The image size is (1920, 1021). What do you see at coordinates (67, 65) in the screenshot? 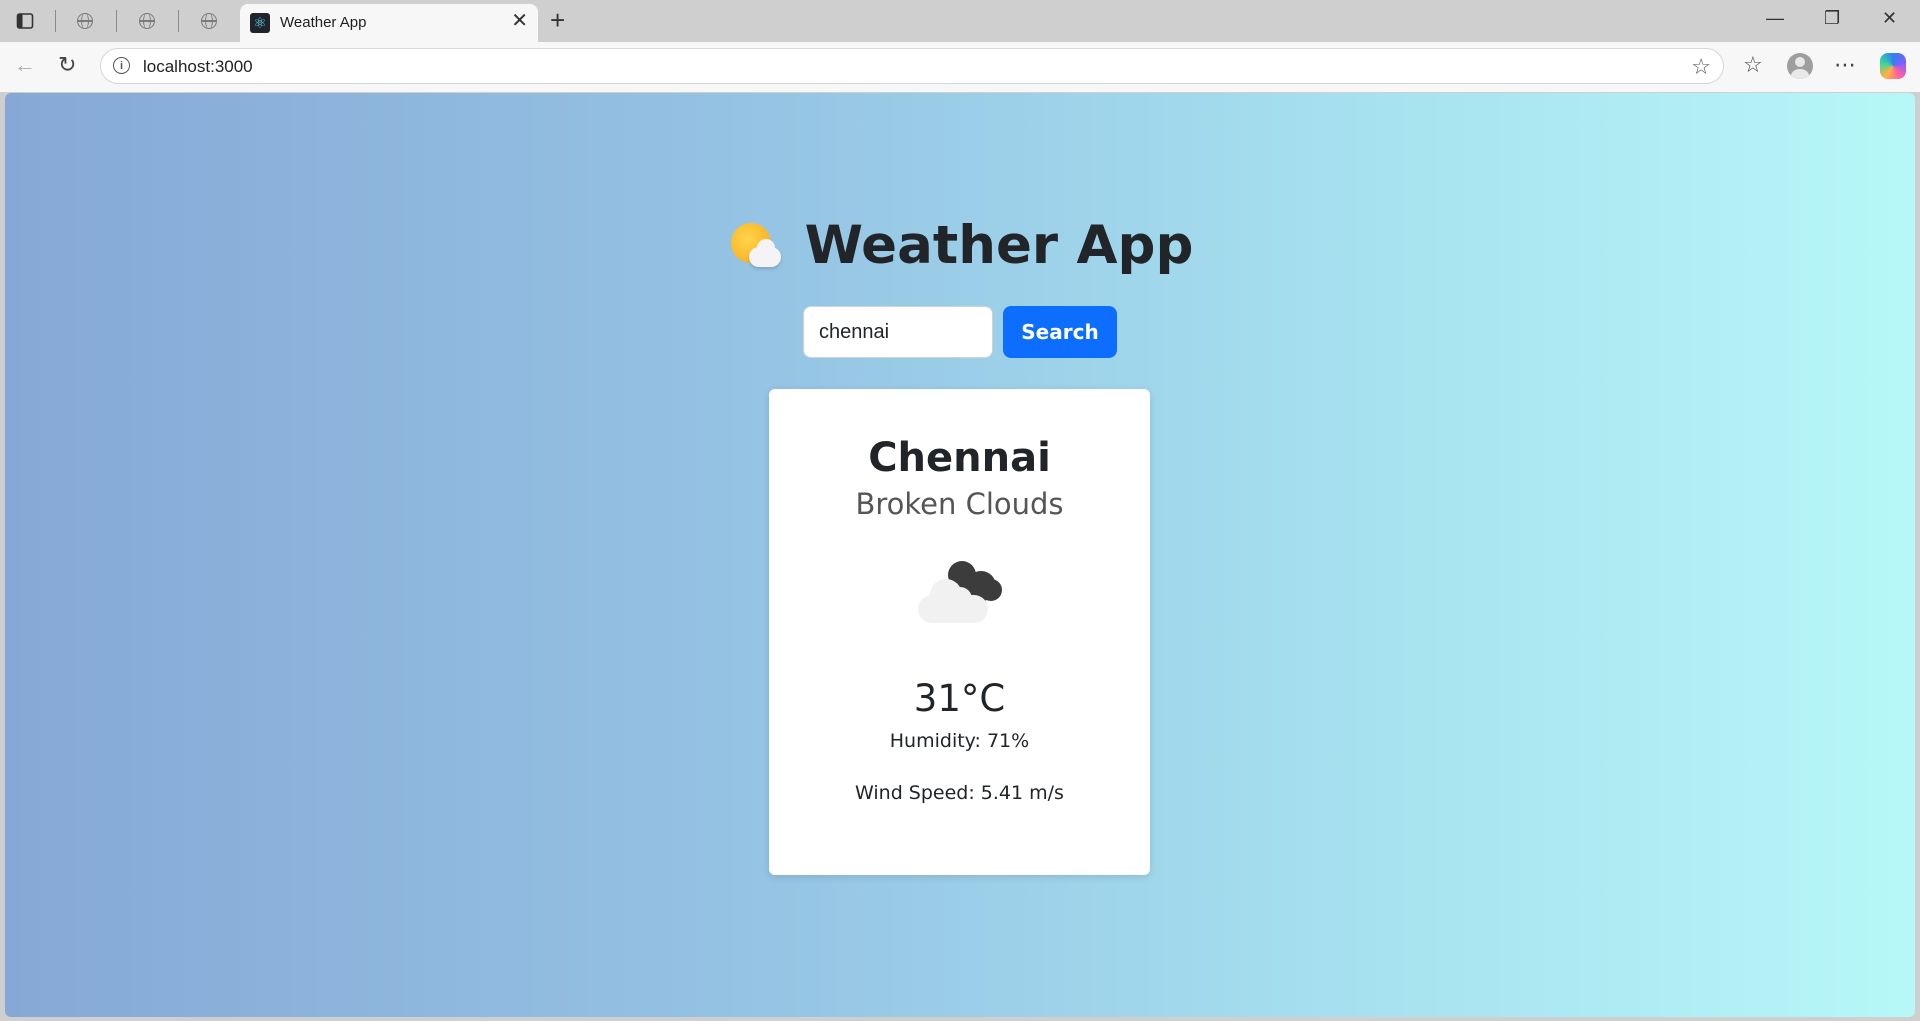
I see `reload-icon: ↻` at bounding box center [67, 65].